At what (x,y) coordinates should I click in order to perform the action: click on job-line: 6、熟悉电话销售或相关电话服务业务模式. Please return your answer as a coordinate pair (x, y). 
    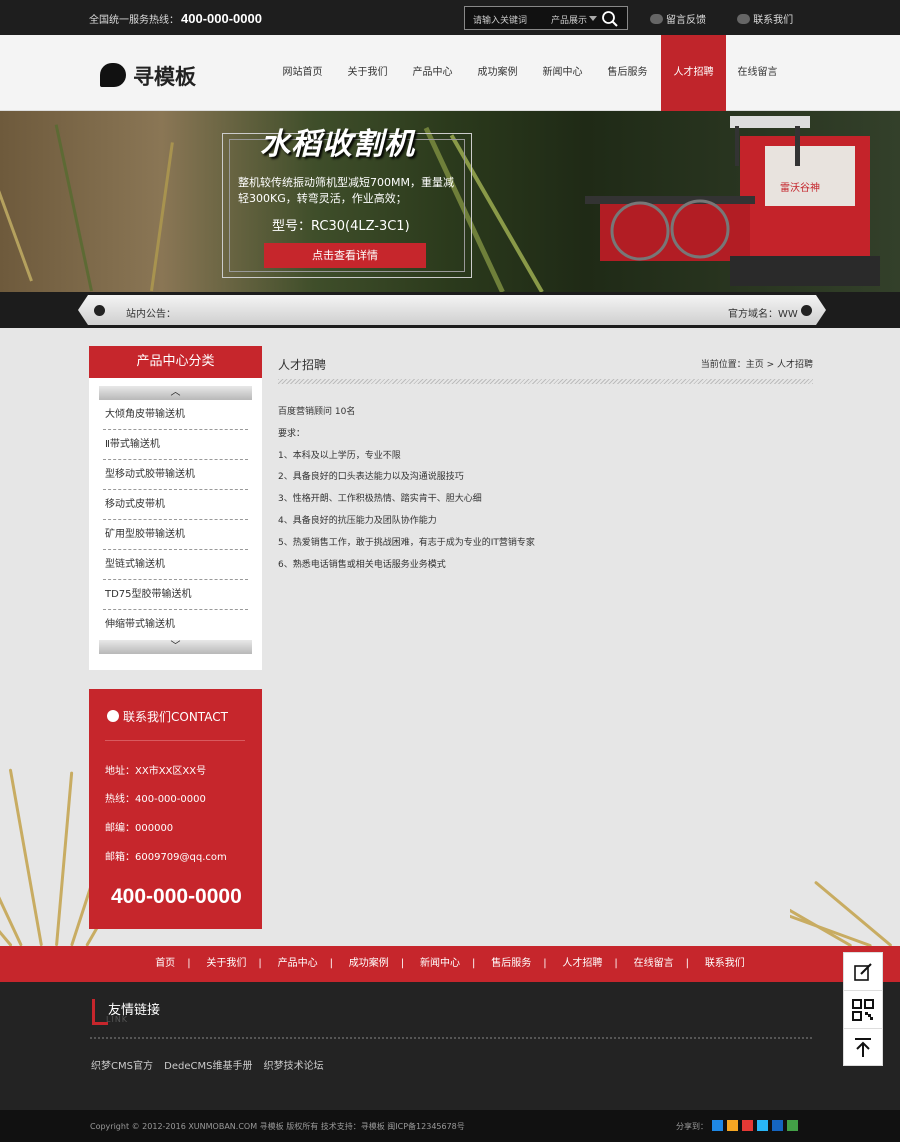
    Looking at the image, I should click on (362, 564).